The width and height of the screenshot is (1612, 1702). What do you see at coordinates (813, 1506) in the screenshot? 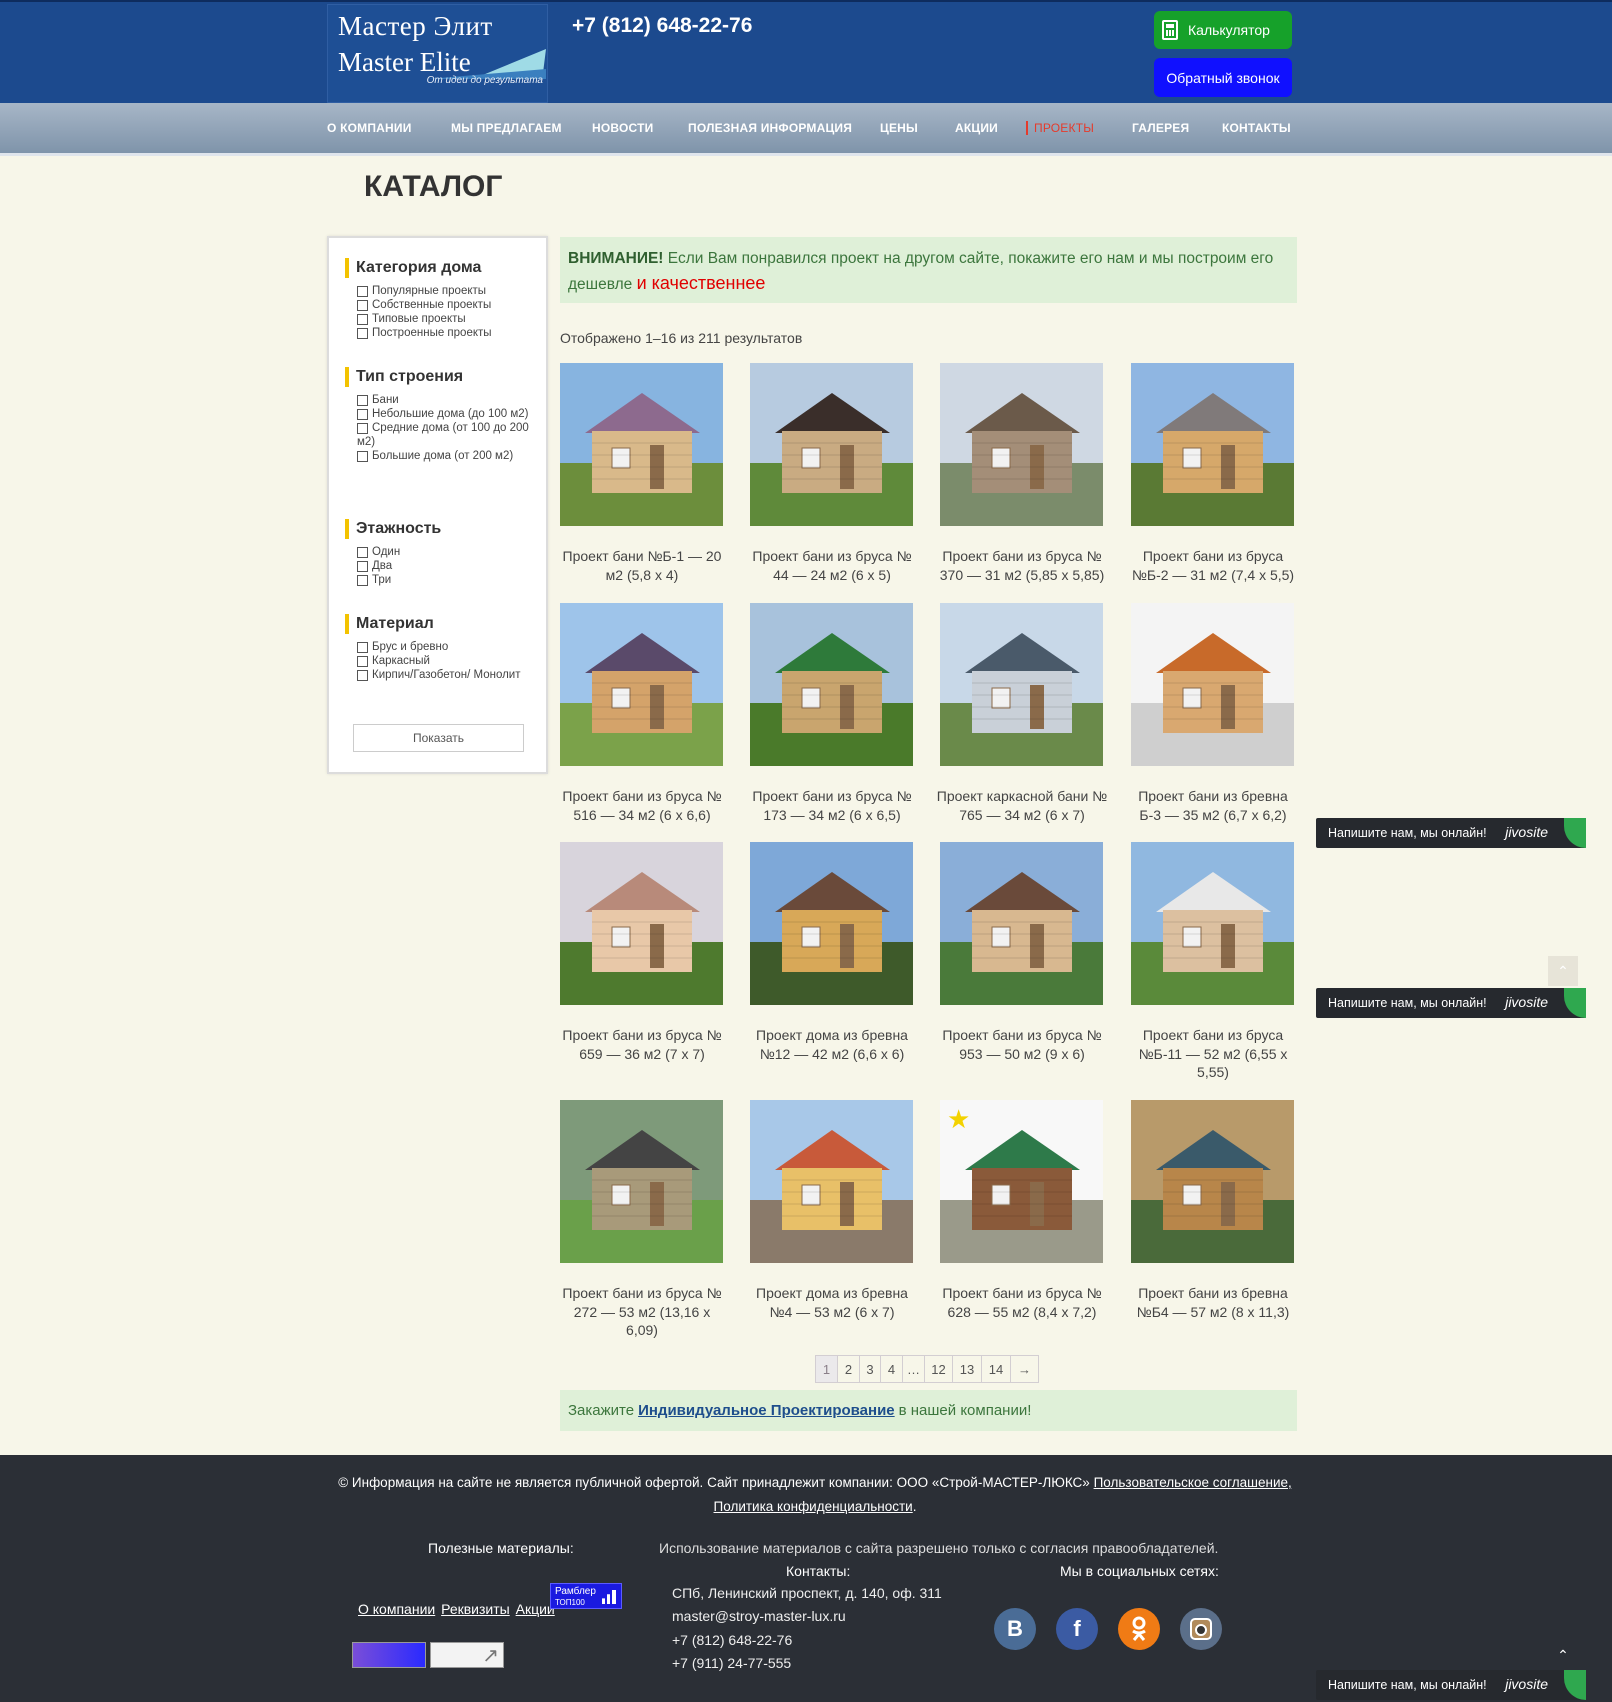
I see `privacy-link: Политика конфиденциальности` at bounding box center [813, 1506].